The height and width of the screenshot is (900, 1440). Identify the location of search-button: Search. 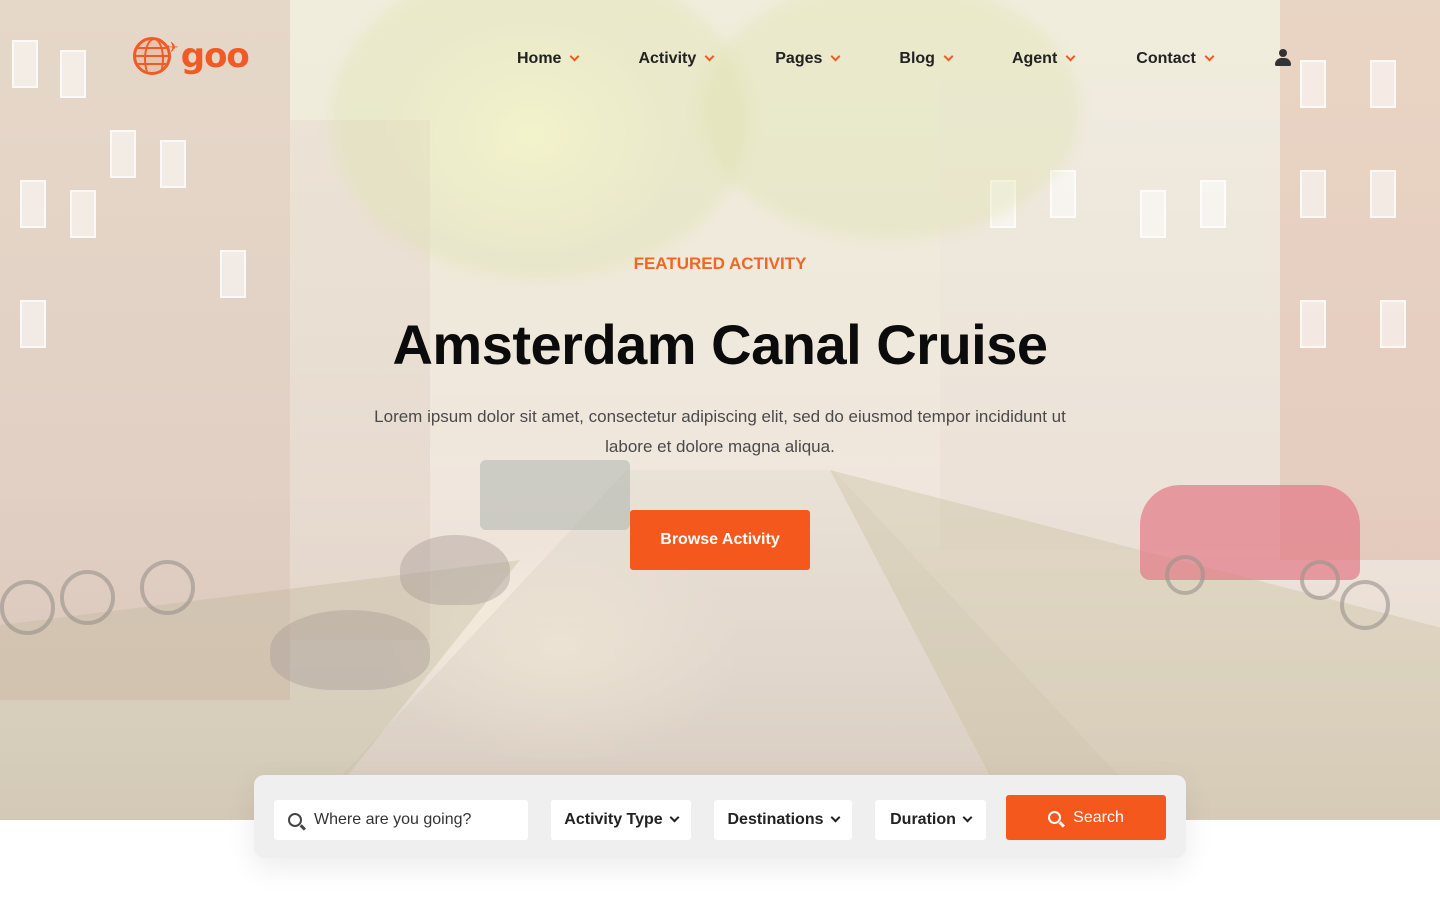
(1086, 817).